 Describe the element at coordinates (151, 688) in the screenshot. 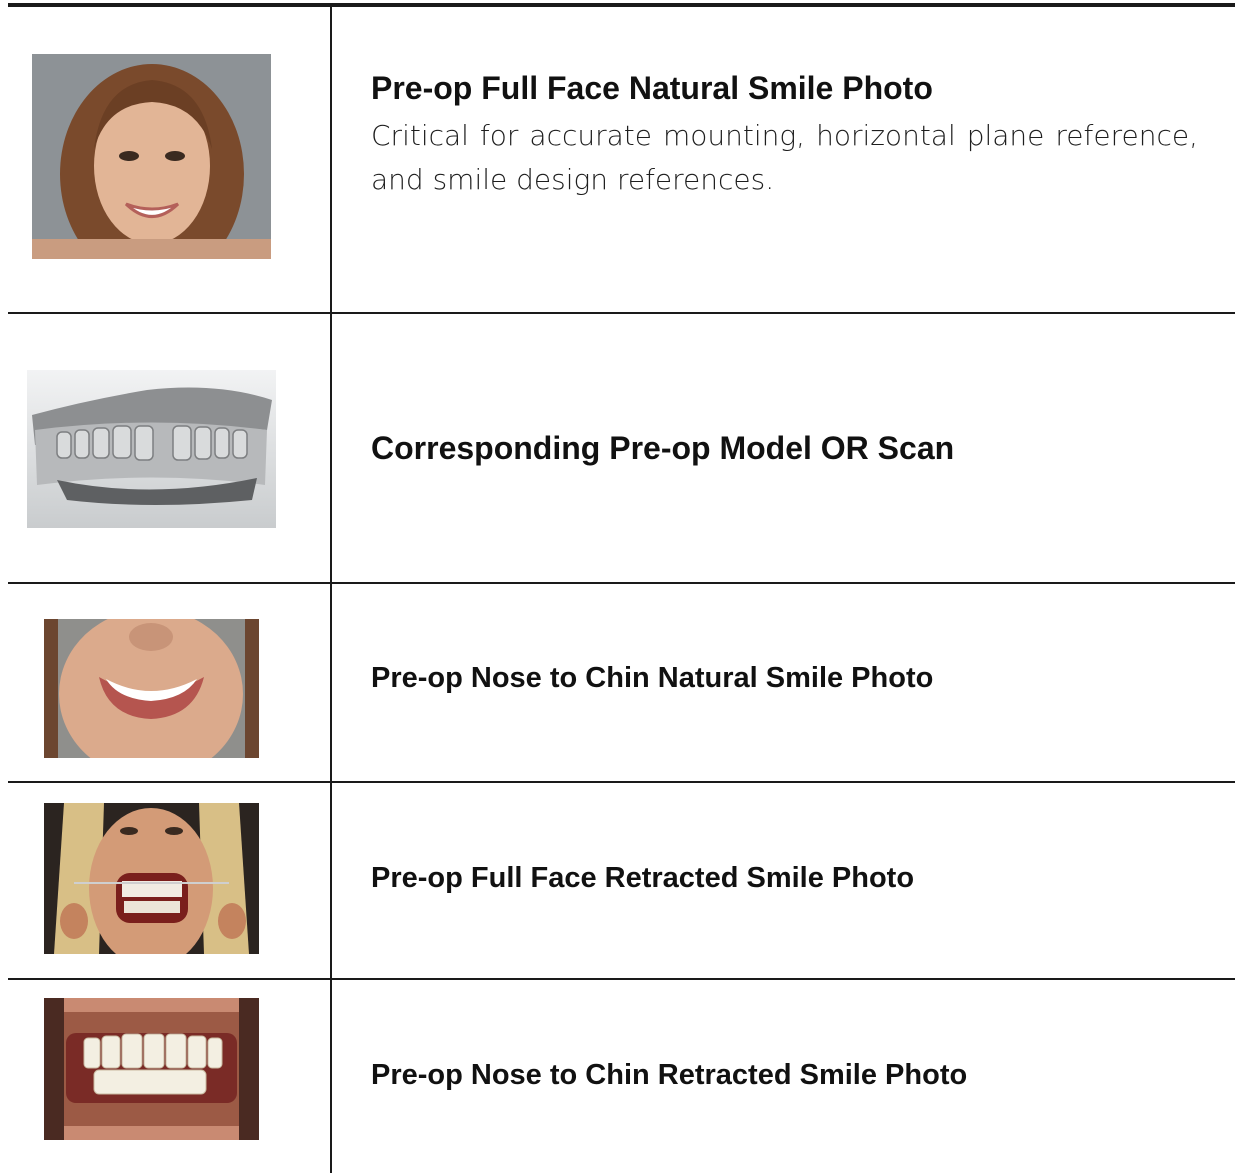

I see `nose-to-chin-natural-smile-photo` at that location.